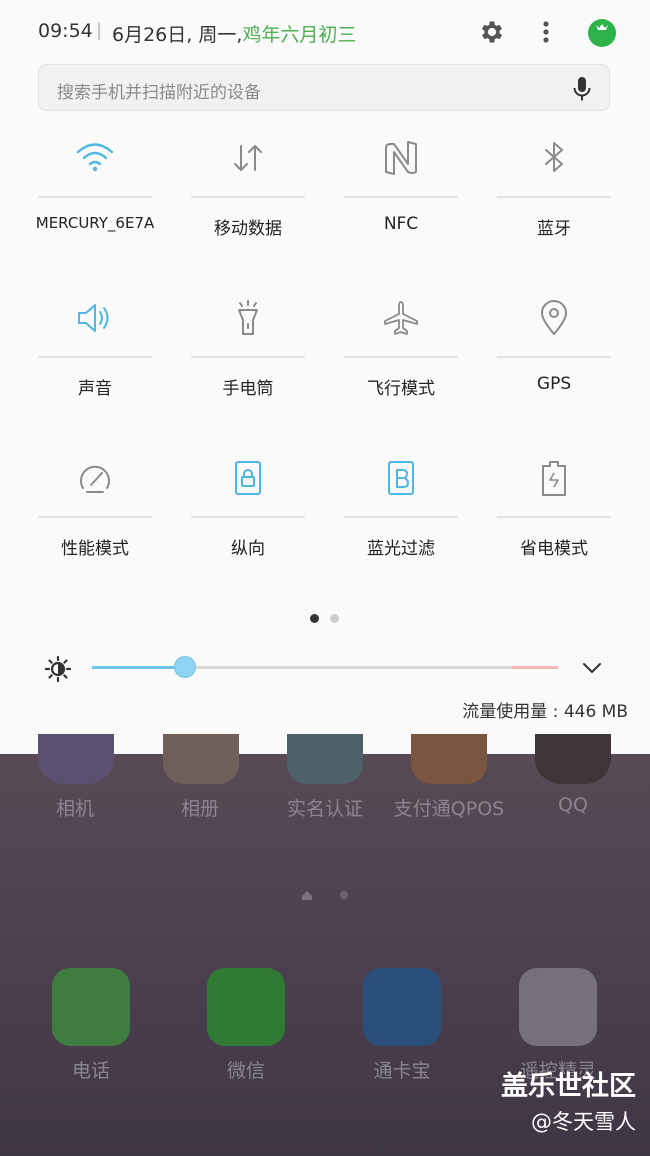 The image size is (650, 1156). I want to click on camera-app-icon, so click(76, 759).